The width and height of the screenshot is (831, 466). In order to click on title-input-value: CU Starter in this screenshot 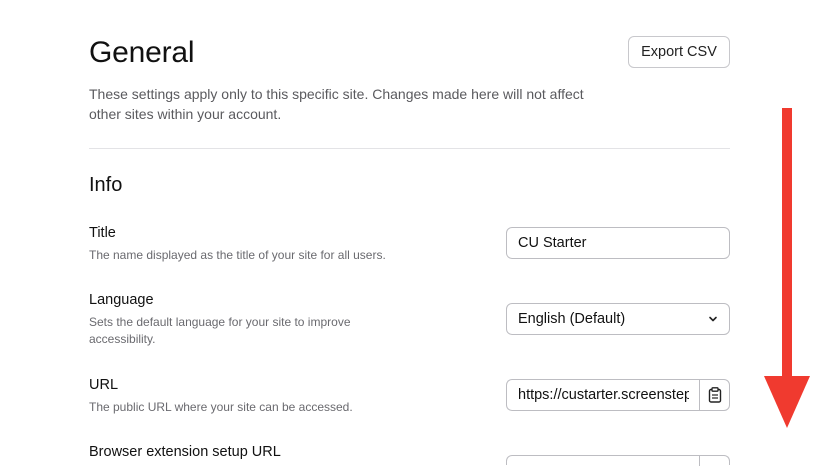, I will do `click(552, 243)`.